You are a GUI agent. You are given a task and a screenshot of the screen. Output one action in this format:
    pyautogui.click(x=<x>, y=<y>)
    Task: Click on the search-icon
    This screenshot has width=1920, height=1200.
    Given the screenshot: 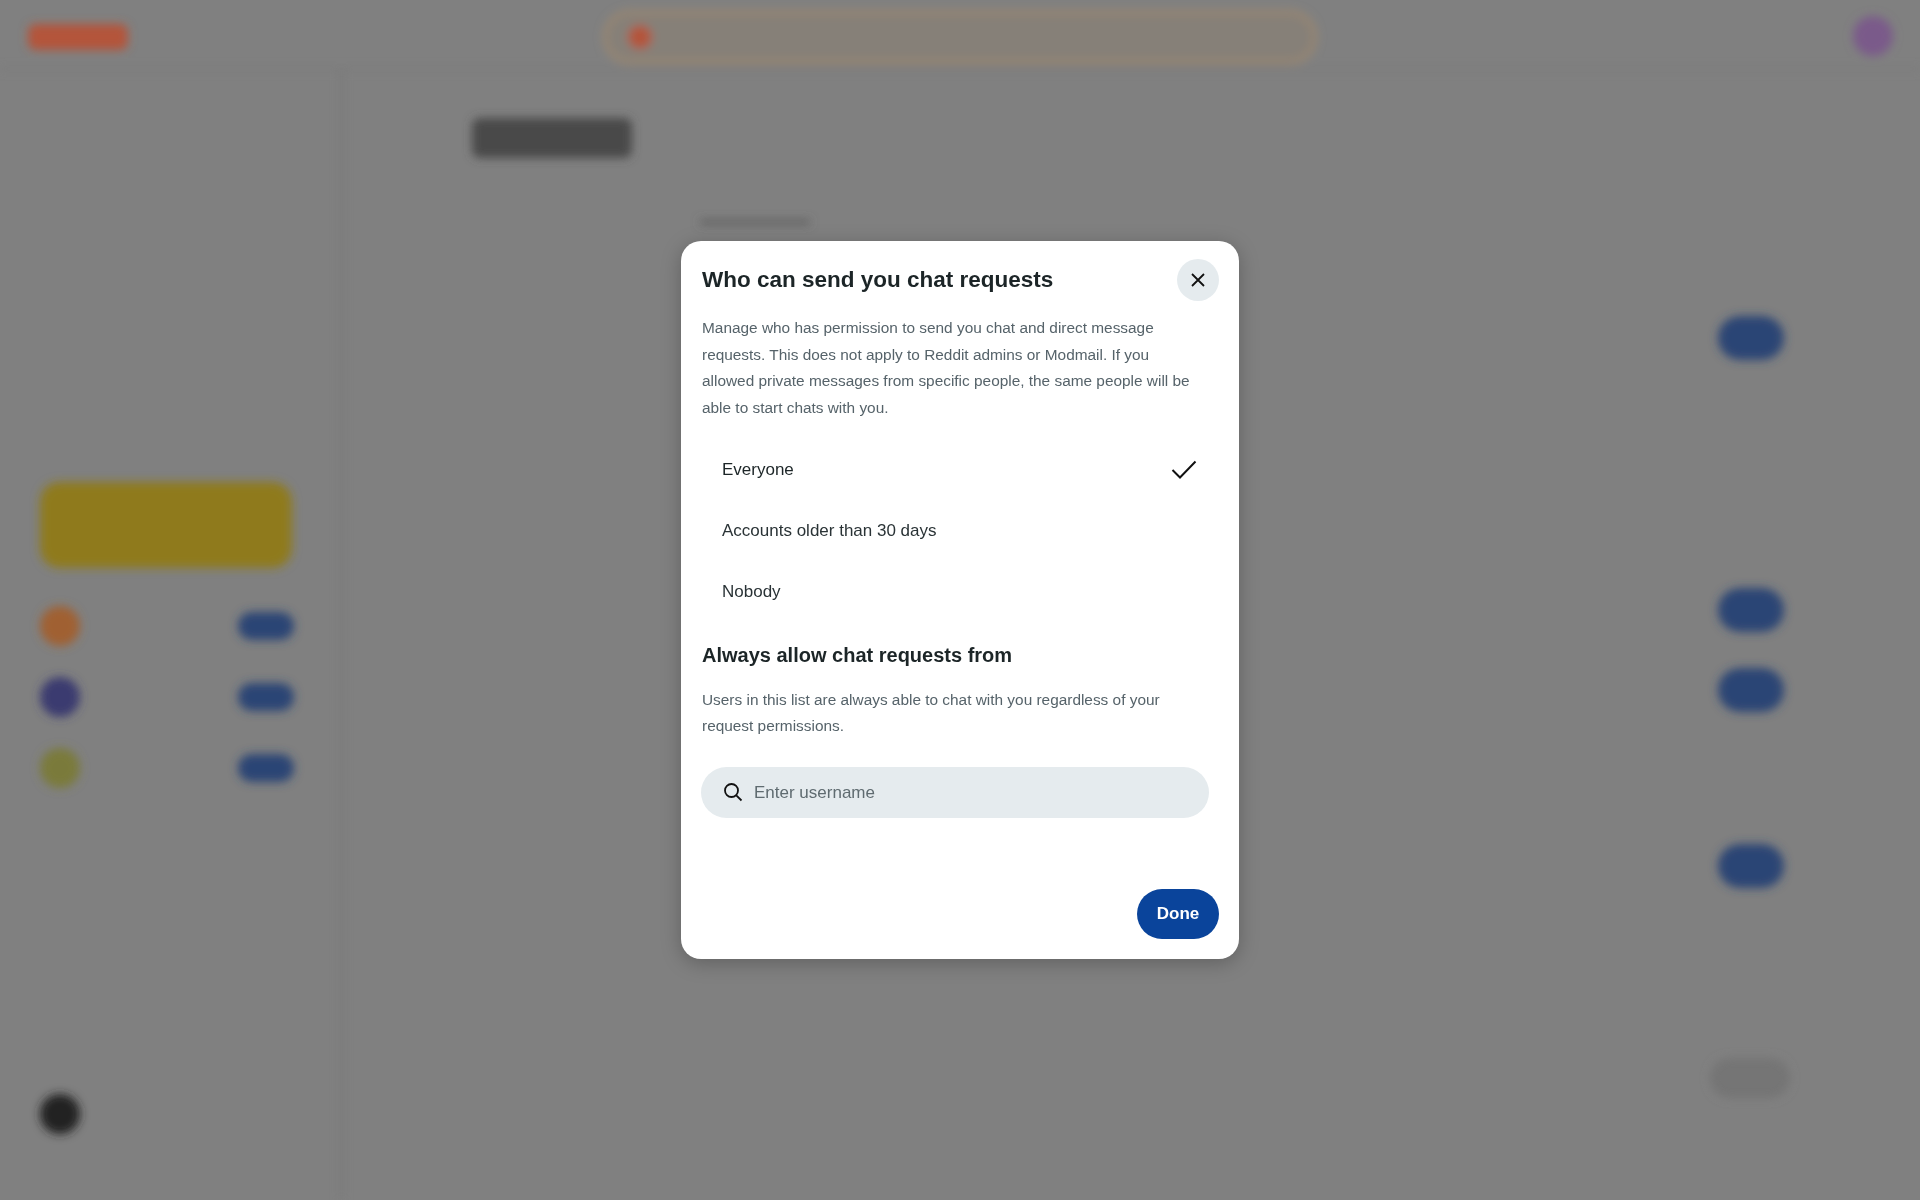 What is the action you would take?
    pyautogui.click(x=733, y=792)
    